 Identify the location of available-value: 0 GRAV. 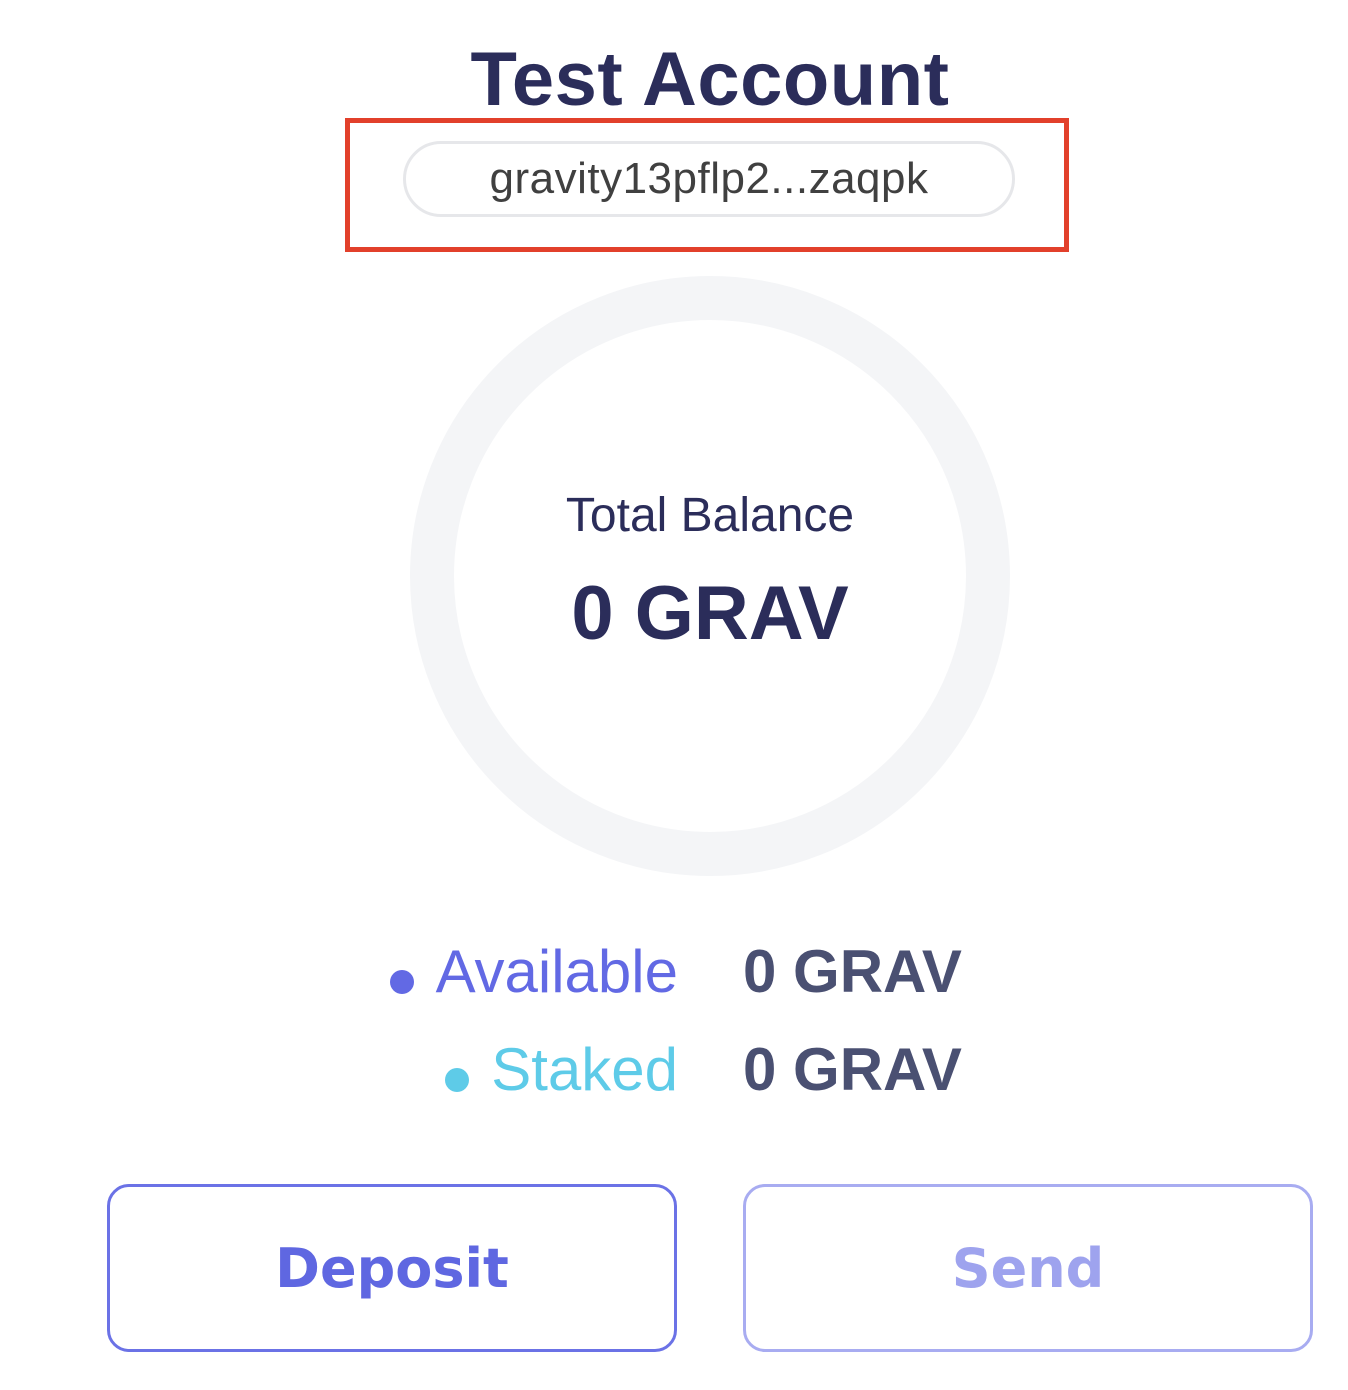
(852, 971).